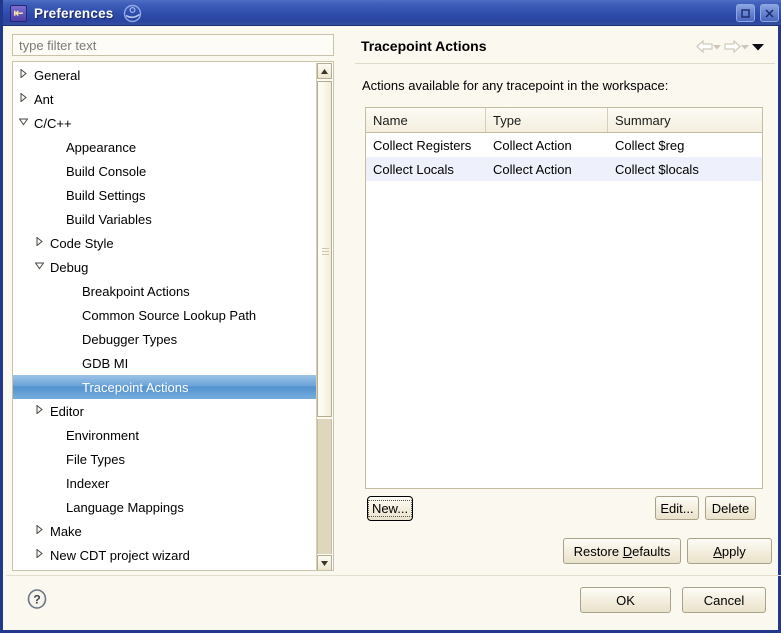 The height and width of the screenshot is (633, 781). Describe the element at coordinates (82, 243) in the screenshot. I see `tree-item-label: Code Style` at that location.